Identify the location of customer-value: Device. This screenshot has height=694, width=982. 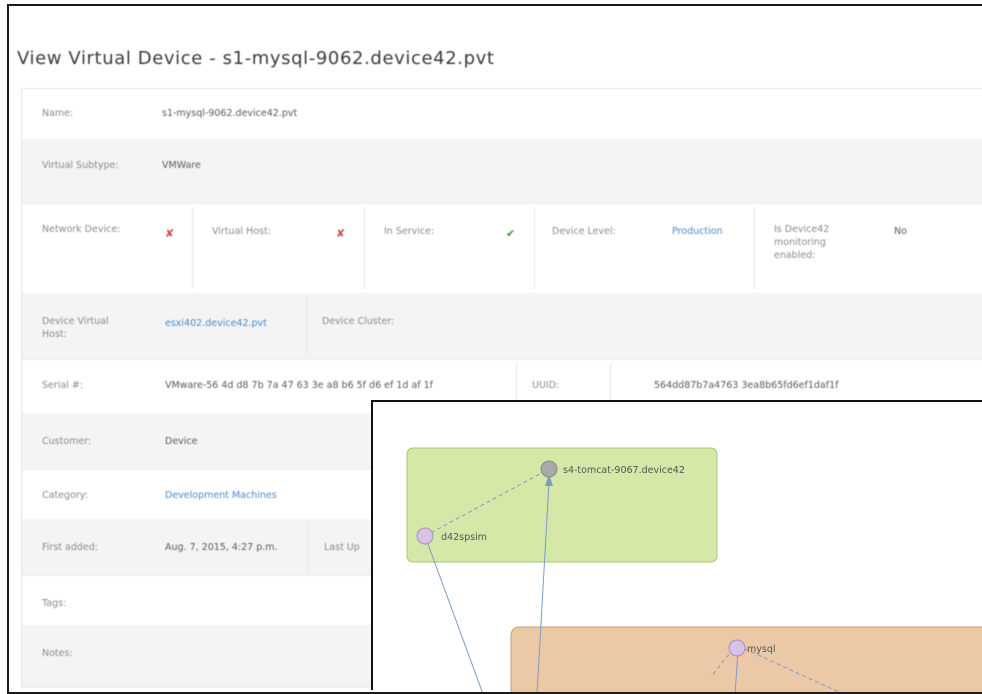
(181, 441).